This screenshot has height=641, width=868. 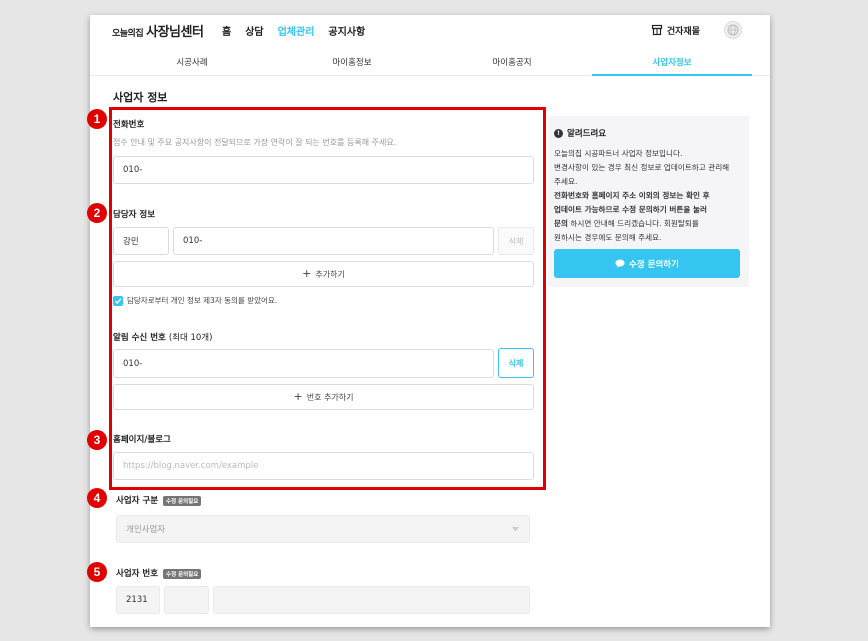 What do you see at coordinates (566, 181) in the screenshot?
I see `notice-line: 주세요.` at bounding box center [566, 181].